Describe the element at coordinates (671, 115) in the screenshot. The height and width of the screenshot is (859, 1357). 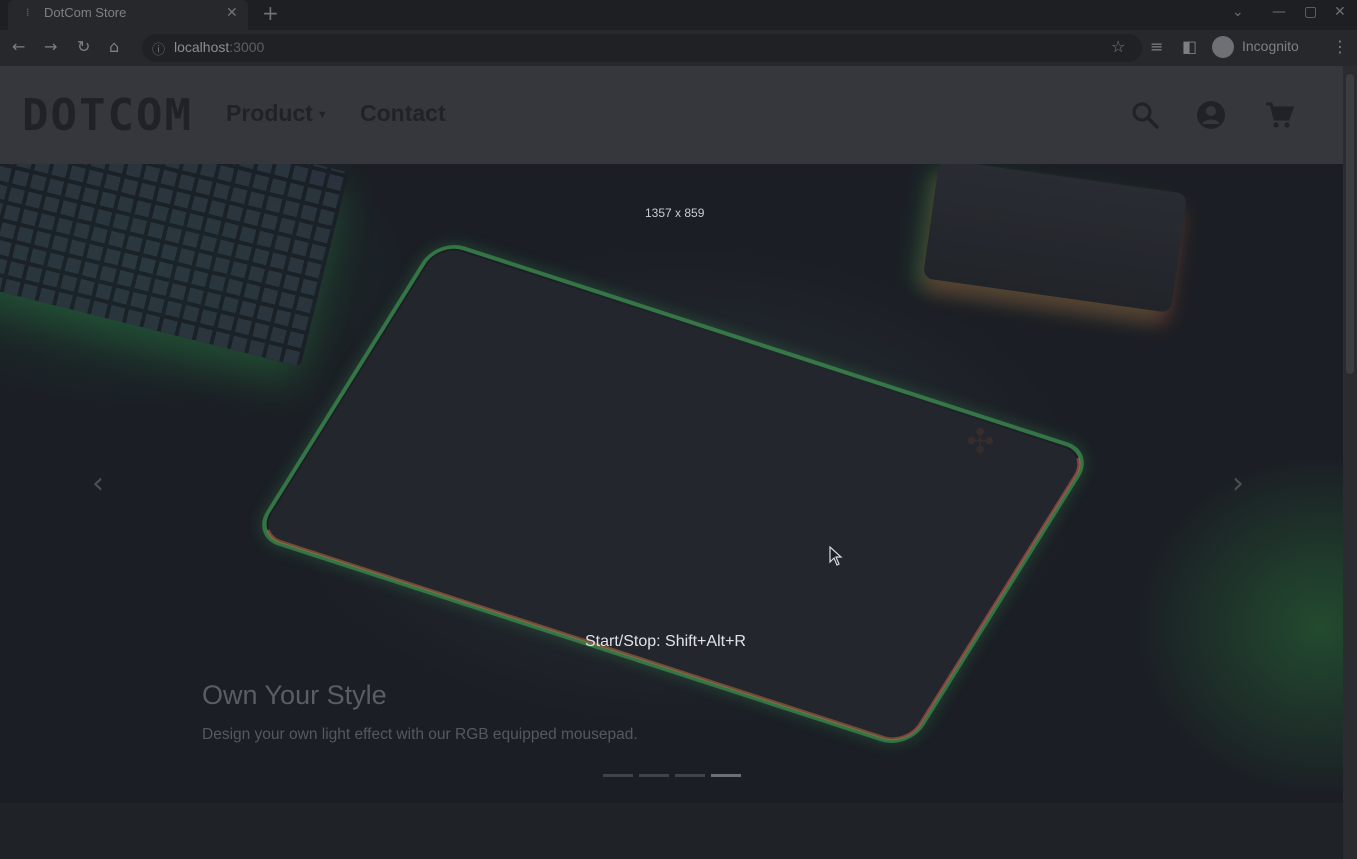
I see `site-header: DOTCOM Product ▼ Contact` at that location.